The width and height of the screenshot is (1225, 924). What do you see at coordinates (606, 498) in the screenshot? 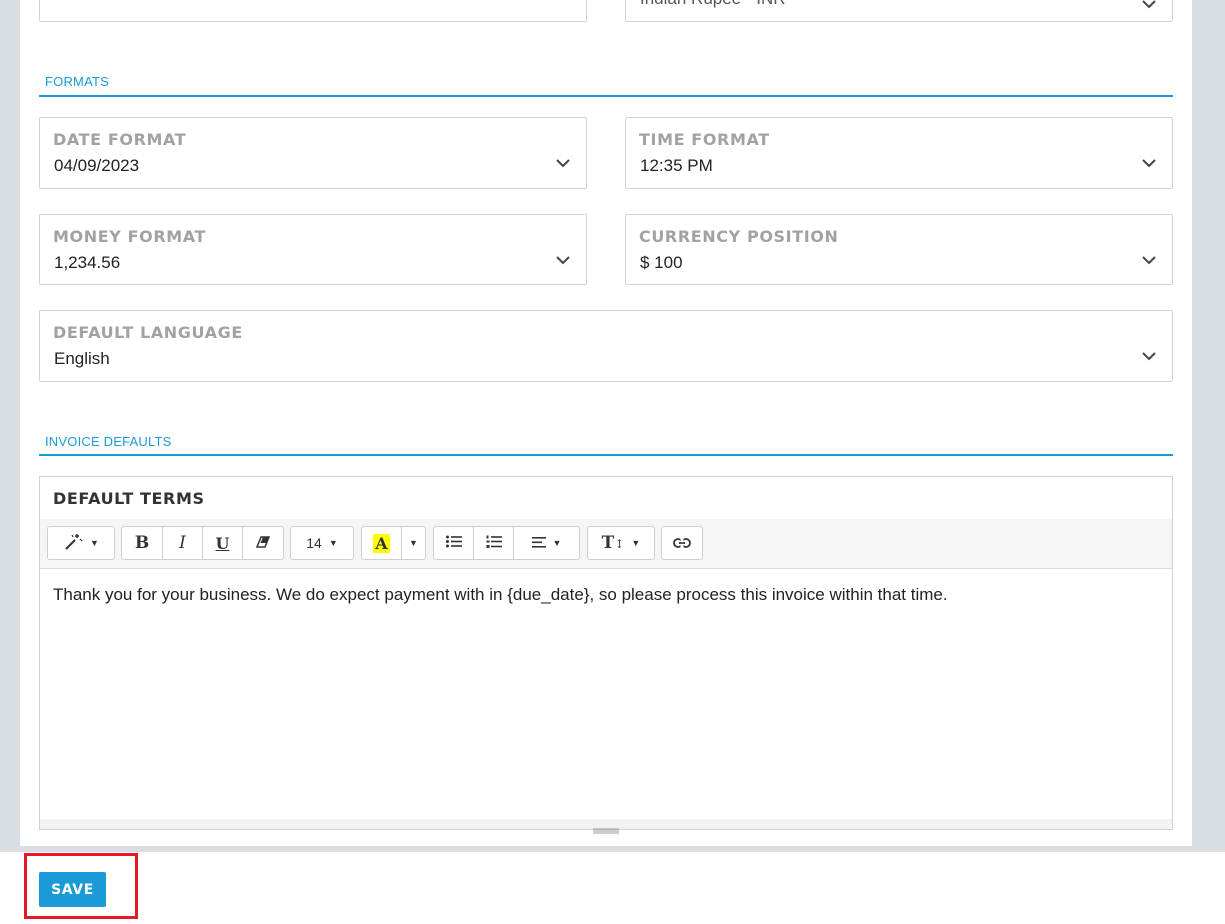
I see `editor-header: DEFAULT TERMS` at bounding box center [606, 498].